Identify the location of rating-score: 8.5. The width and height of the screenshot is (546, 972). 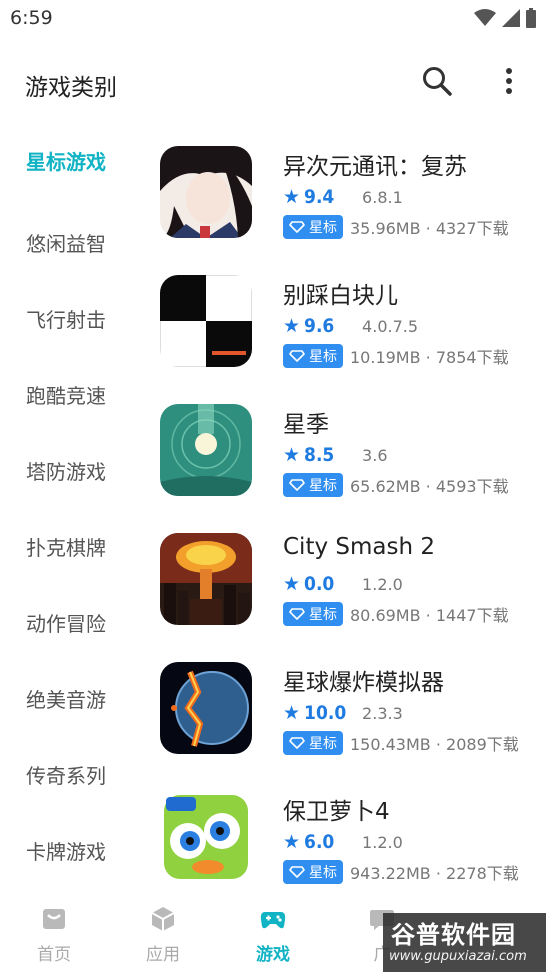
(319, 455).